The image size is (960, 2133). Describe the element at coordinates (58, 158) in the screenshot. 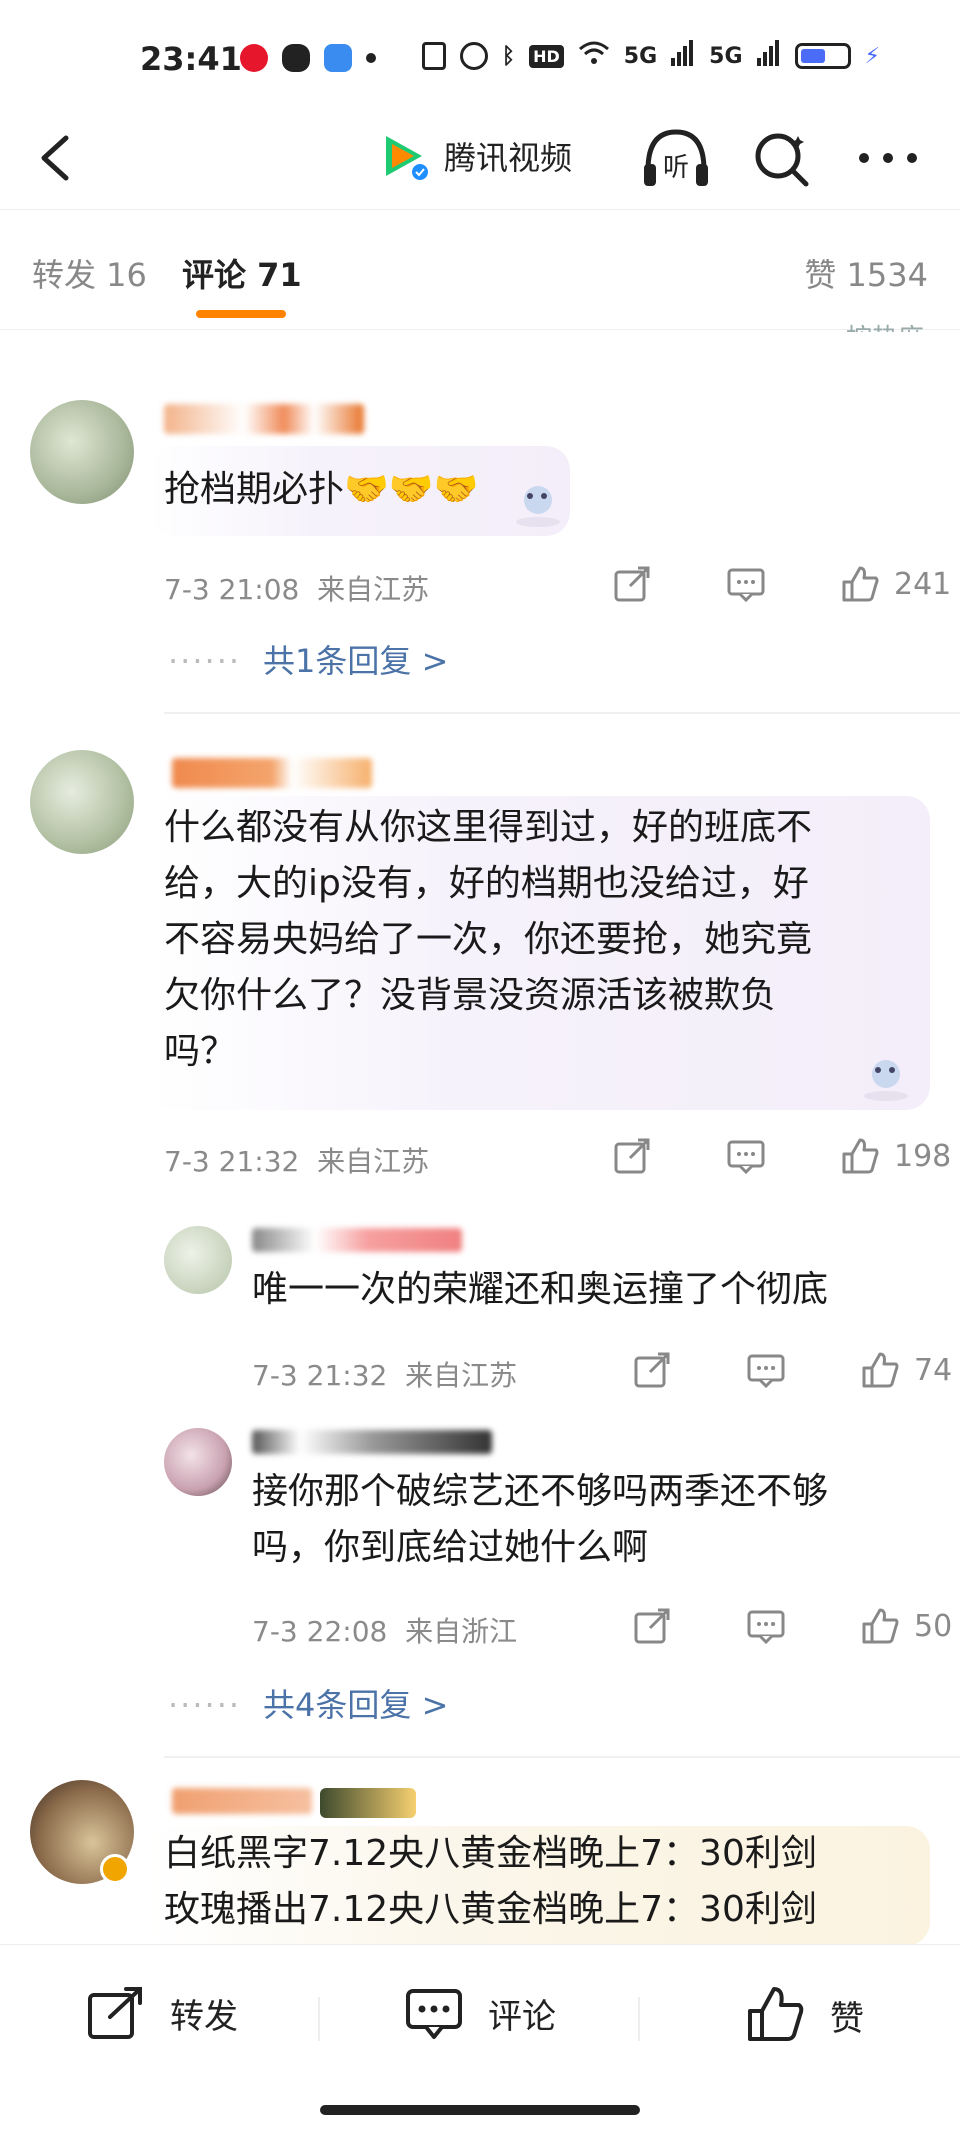

I see `back-icon` at that location.